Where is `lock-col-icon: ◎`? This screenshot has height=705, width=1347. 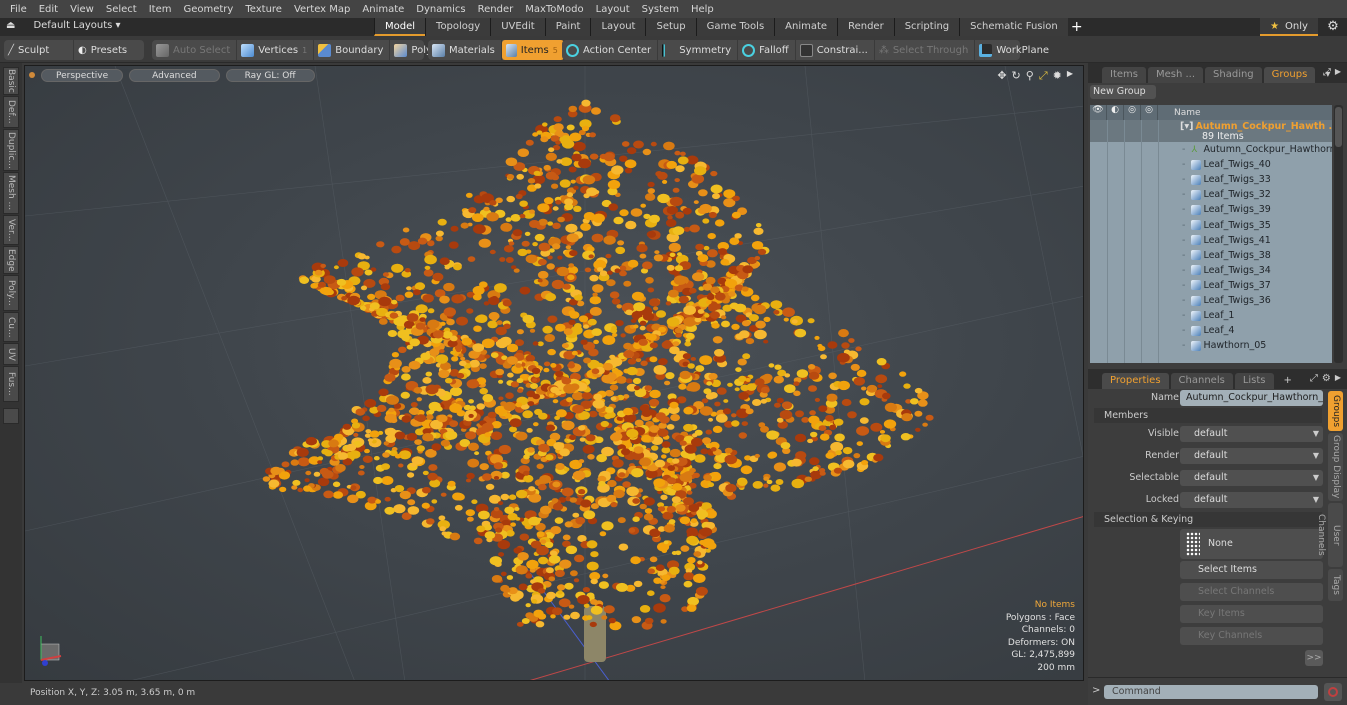 lock-col-icon: ◎ is located at coordinates (1149, 112).